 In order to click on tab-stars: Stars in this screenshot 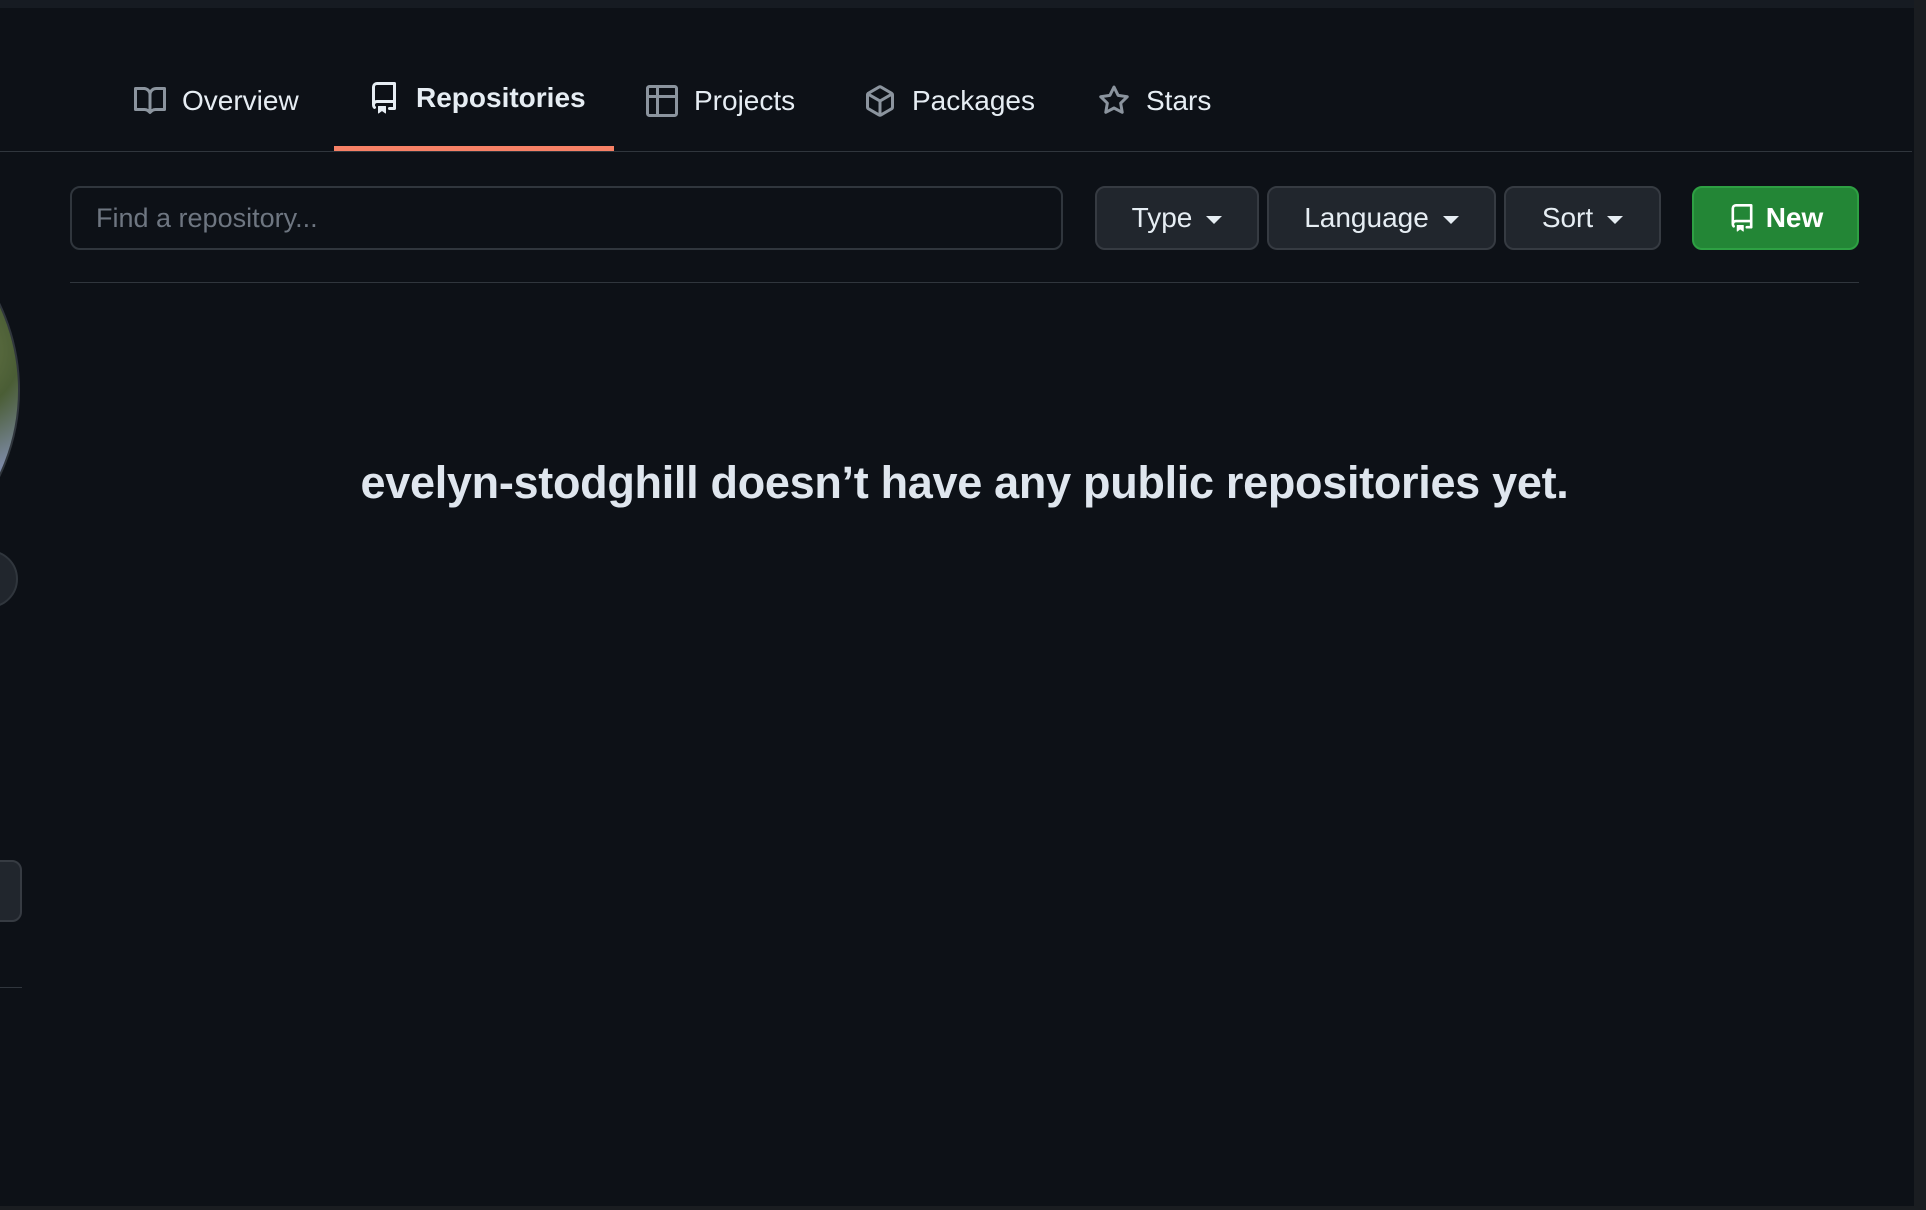, I will do `click(1154, 100)`.